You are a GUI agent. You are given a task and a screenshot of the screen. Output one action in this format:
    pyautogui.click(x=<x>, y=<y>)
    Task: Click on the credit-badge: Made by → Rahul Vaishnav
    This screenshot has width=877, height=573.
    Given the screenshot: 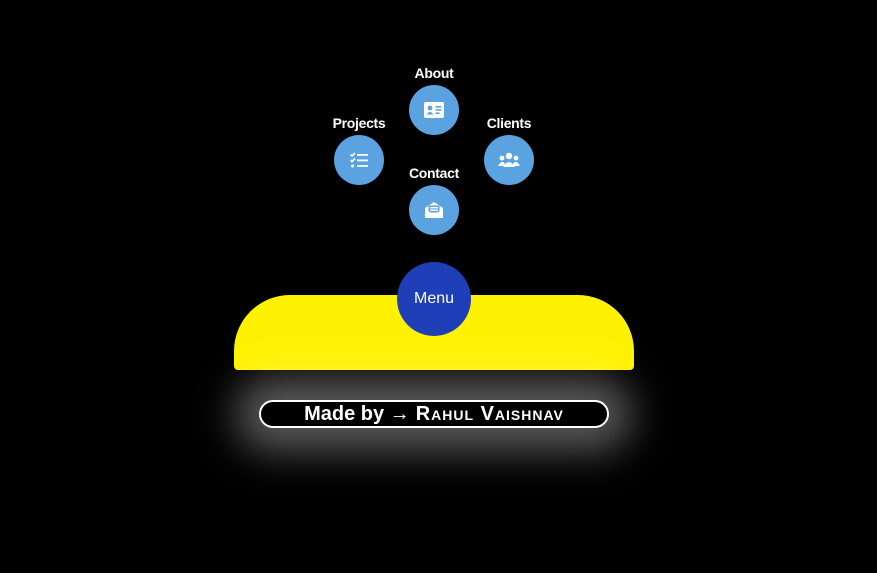 What is the action you would take?
    pyautogui.click(x=434, y=414)
    